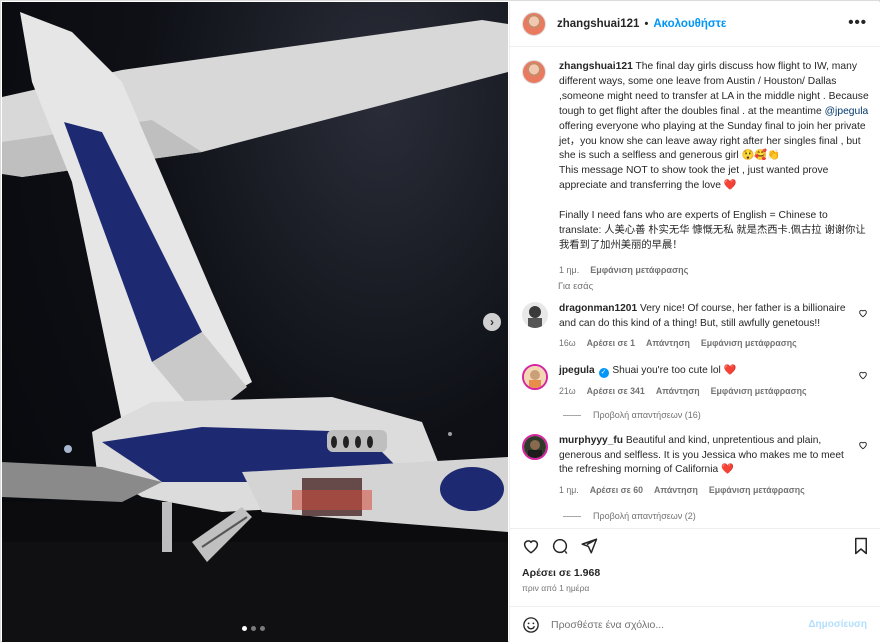 Image resolution: width=880 pixels, height=642 pixels. What do you see at coordinates (534, 24) in the screenshot?
I see `author-avatar` at bounding box center [534, 24].